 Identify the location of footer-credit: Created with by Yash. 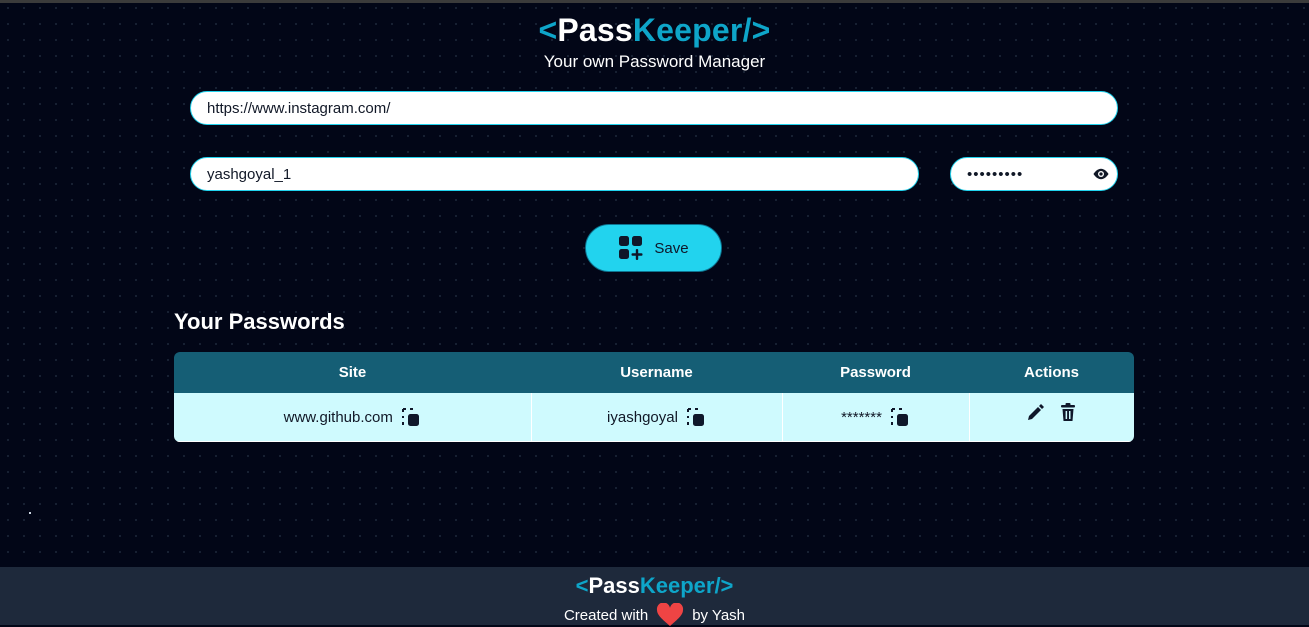
(654, 615).